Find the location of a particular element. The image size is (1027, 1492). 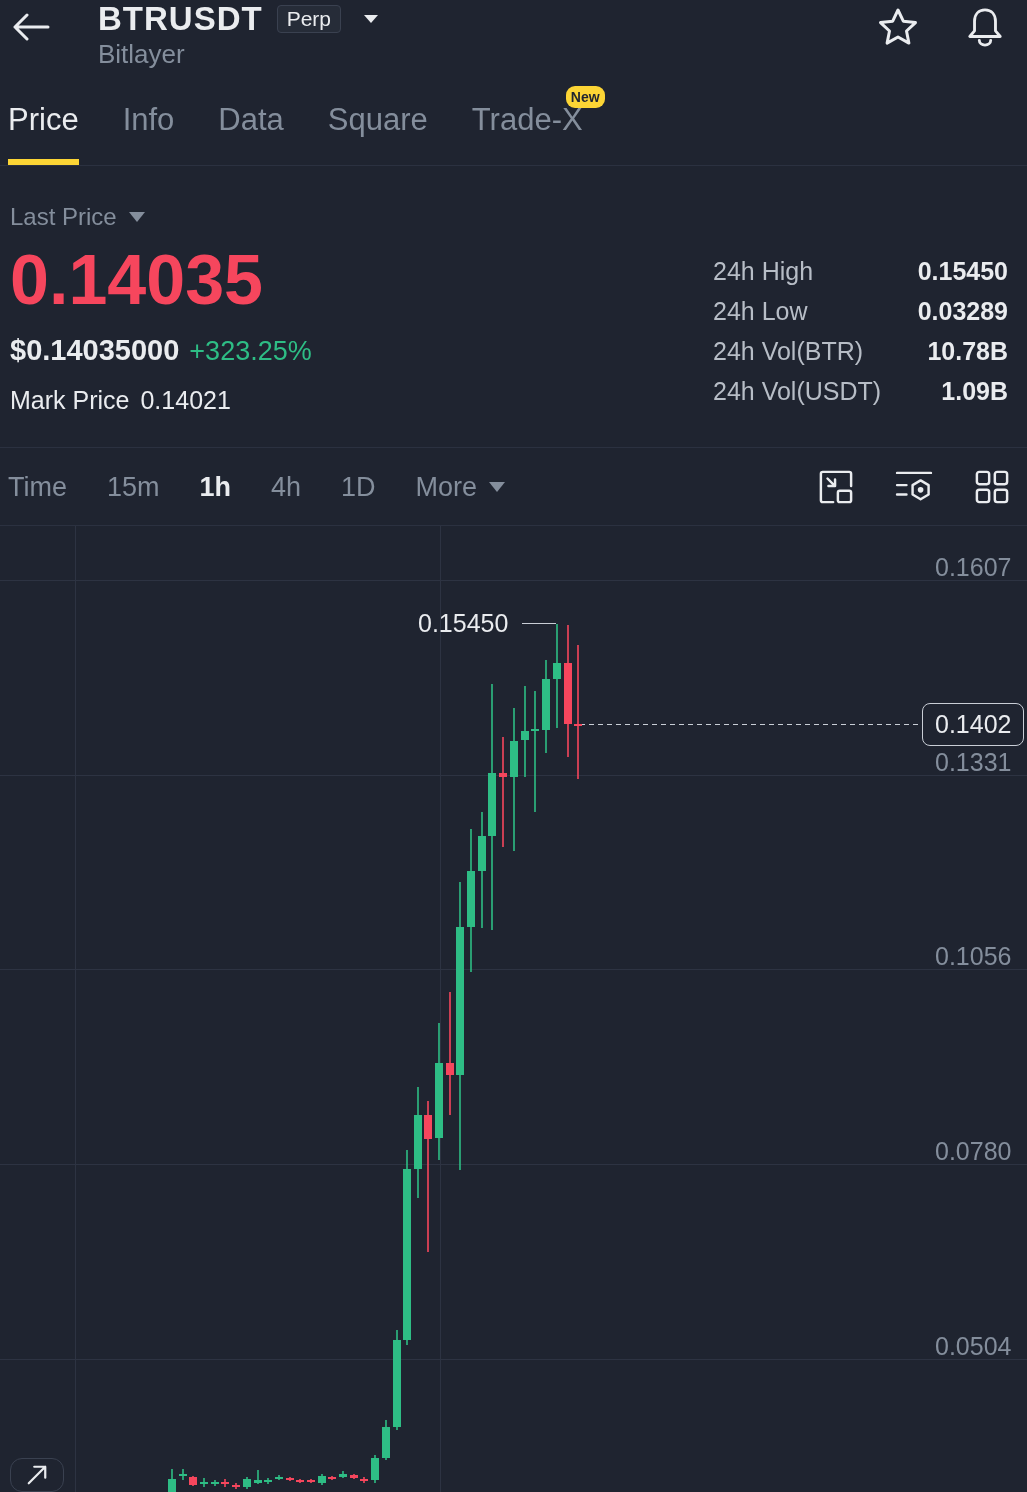

price-axis-label: 0.1056 is located at coordinates (973, 956).